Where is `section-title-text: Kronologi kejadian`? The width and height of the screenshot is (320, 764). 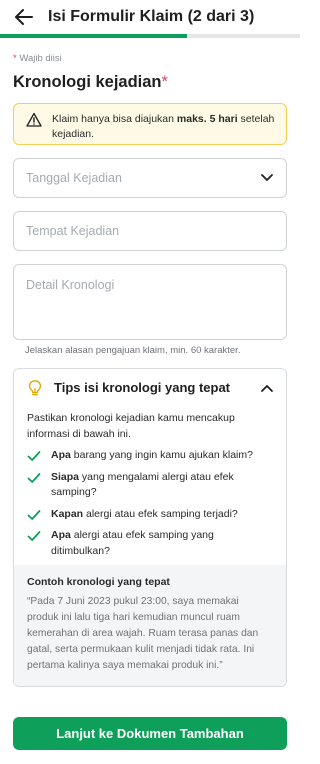 section-title-text: Kronologi kejadian is located at coordinates (87, 82).